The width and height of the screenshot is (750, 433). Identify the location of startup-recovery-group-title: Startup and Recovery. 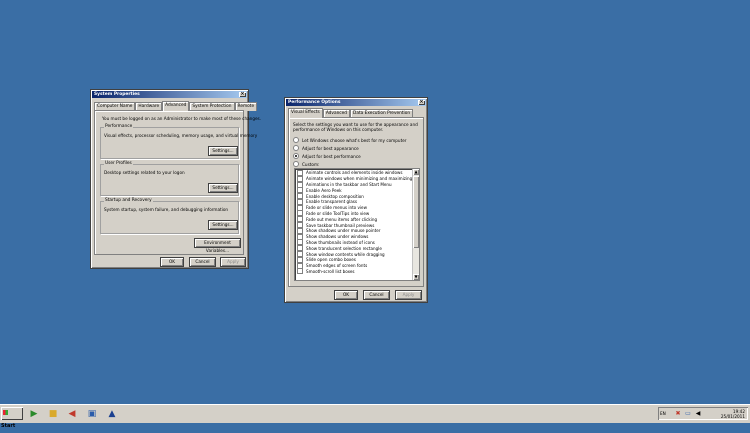
(128, 200).